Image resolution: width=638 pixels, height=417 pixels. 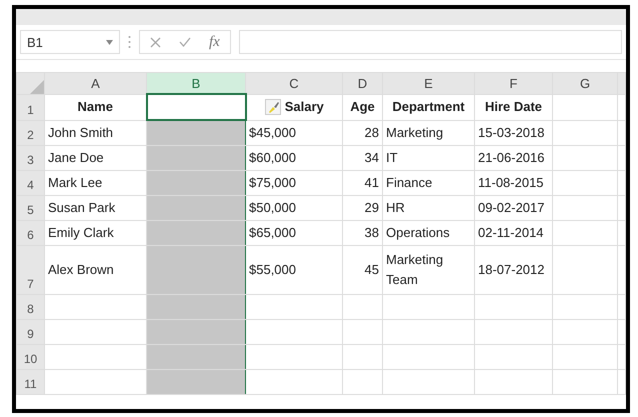 What do you see at coordinates (428, 83) in the screenshot?
I see `column-header: E` at bounding box center [428, 83].